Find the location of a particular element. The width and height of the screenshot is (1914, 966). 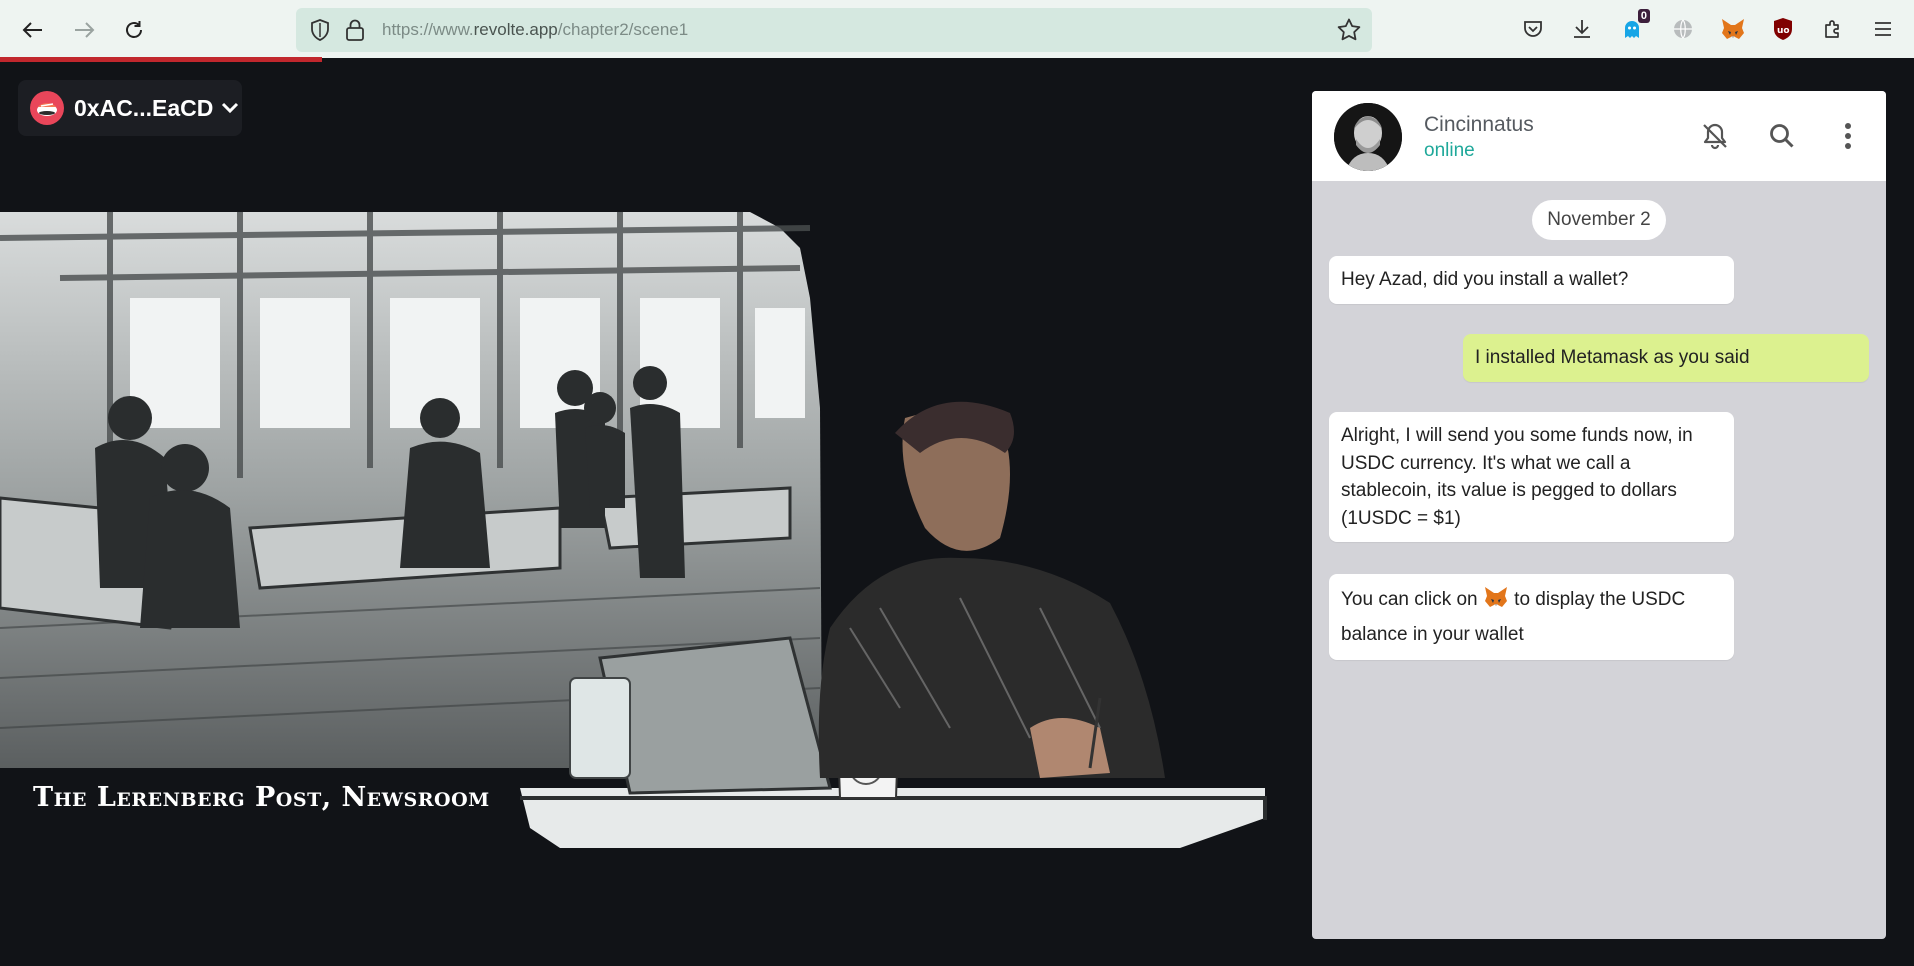

reload-button is located at coordinates (134, 30).